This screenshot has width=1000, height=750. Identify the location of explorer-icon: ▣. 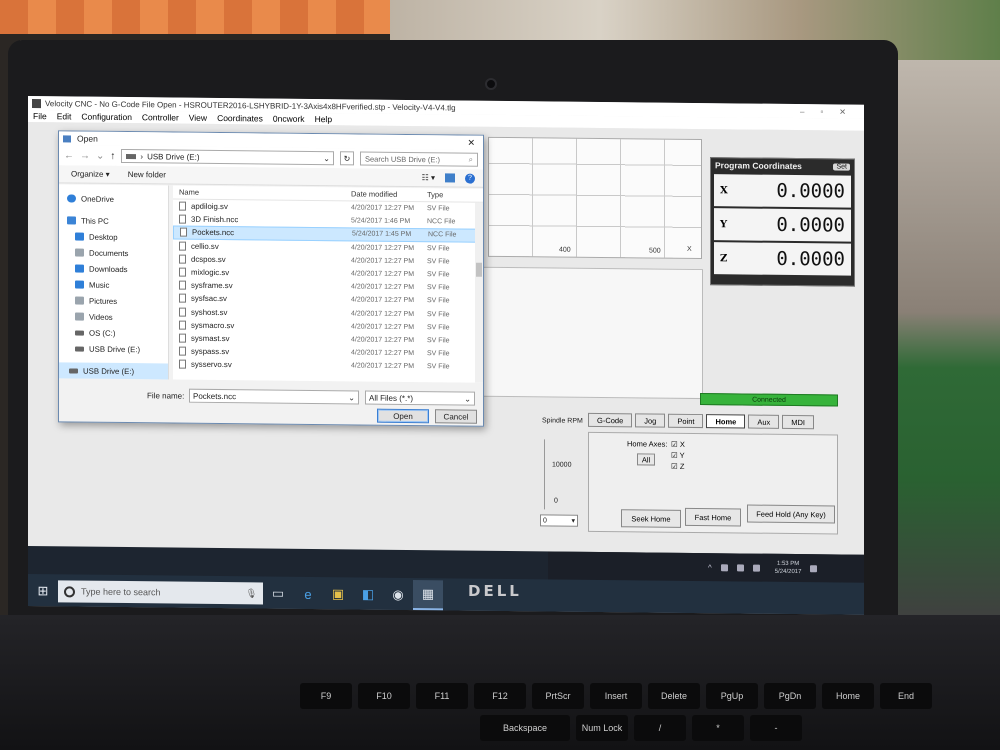
(338, 594).